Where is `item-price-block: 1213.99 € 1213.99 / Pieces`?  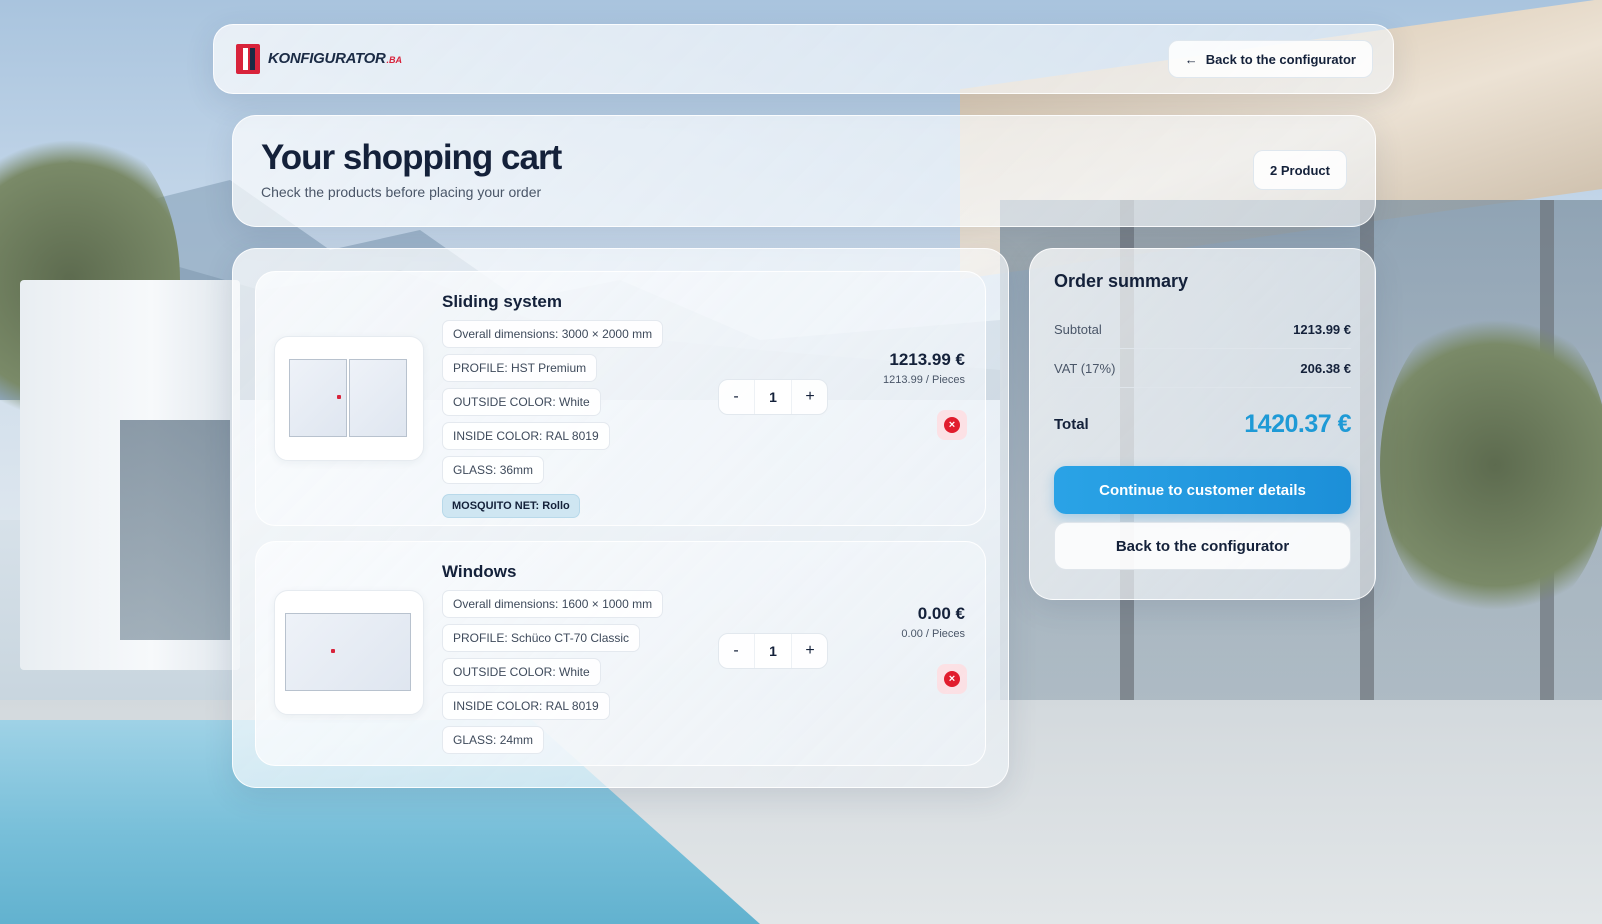
item-price-block: 1213.99 € 1213.99 / Pieces is located at coordinates (924, 368).